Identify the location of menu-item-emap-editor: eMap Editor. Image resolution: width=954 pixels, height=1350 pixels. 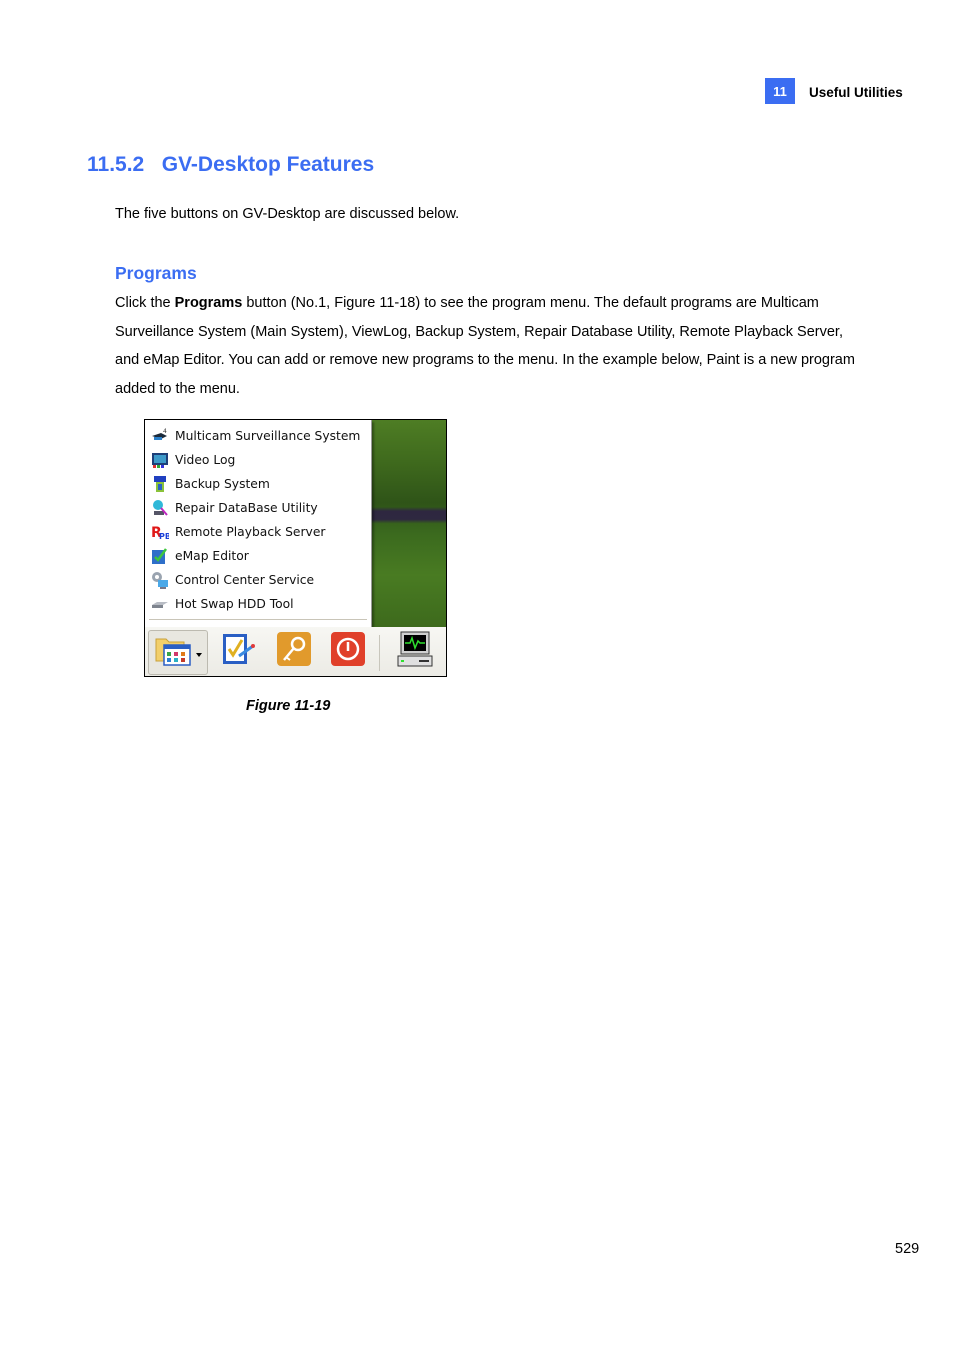
(200, 556).